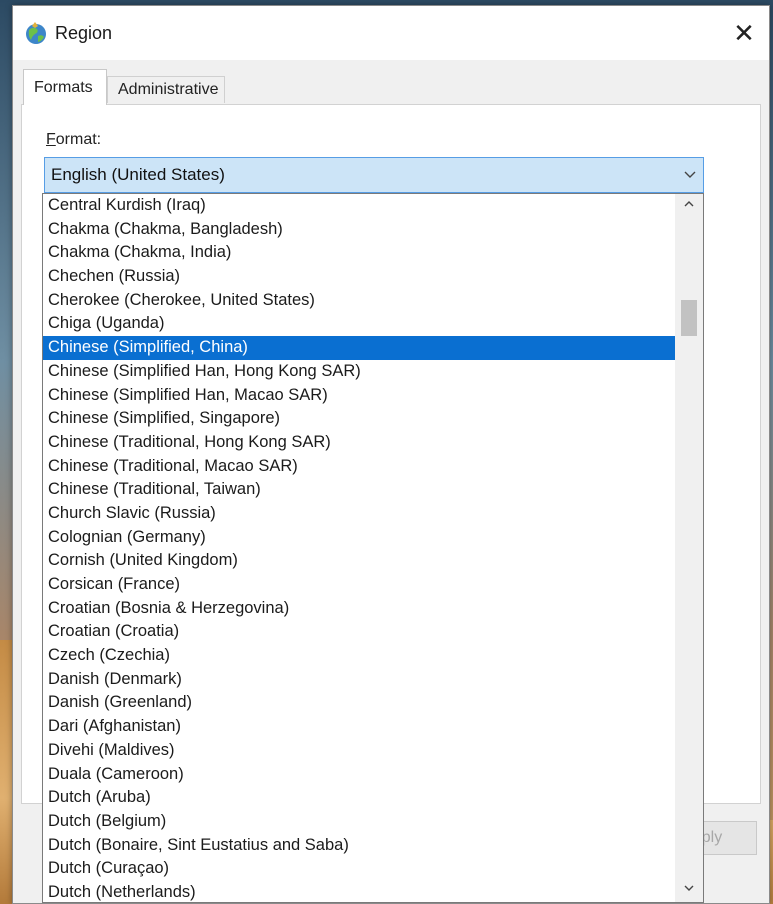 The image size is (773, 904). I want to click on format-option: Cornish (United Kingdom), so click(359, 561).